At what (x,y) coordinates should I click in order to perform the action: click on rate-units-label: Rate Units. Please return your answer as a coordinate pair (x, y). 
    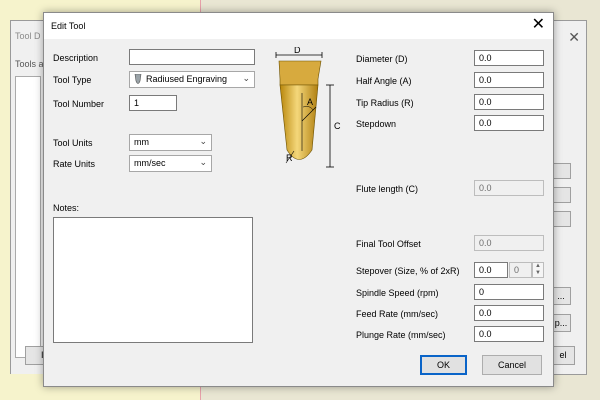
    Looking at the image, I should click on (74, 164).